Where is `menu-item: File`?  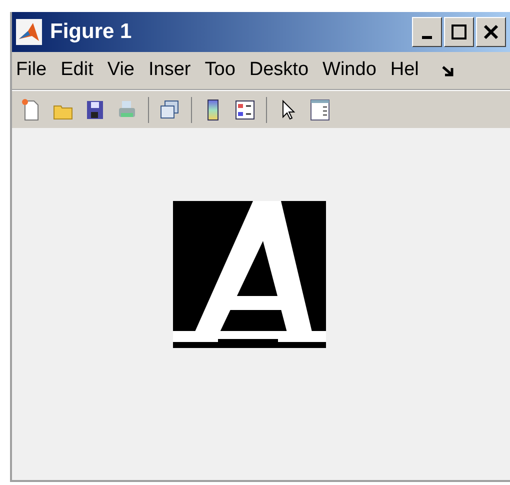
menu-item: File is located at coordinates (31, 70).